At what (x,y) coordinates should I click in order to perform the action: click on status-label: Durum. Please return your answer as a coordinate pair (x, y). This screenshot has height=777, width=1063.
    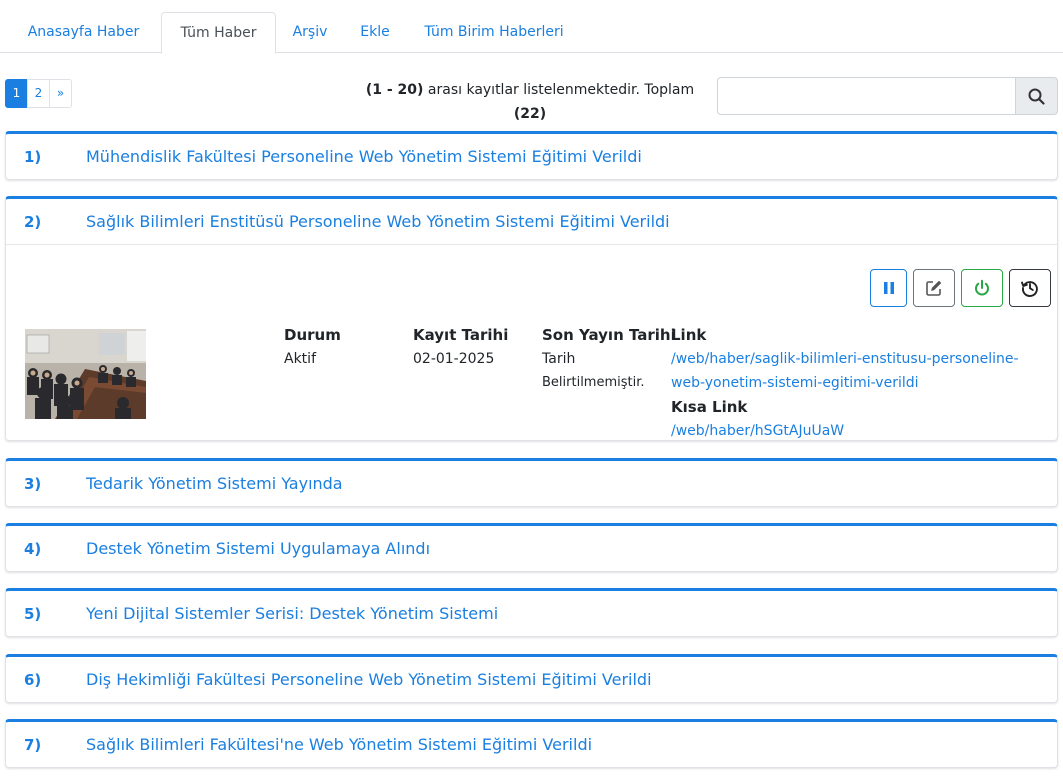
    Looking at the image, I should click on (312, 335).